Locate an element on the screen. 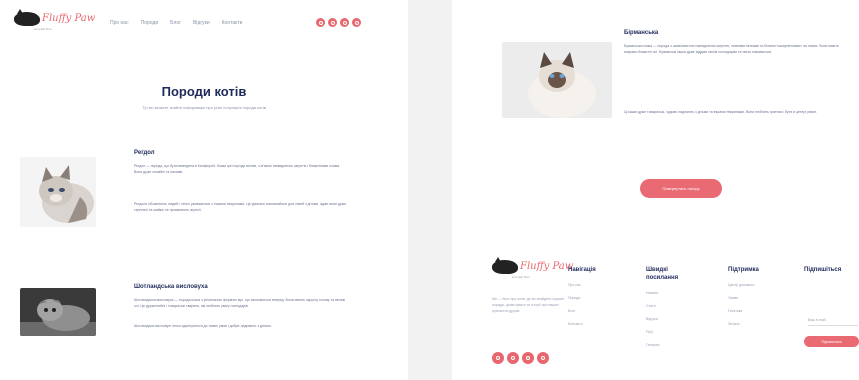 The width and height of the screenshot is (859, 380). footer-link: Блог is located at coordinates (597, 311).